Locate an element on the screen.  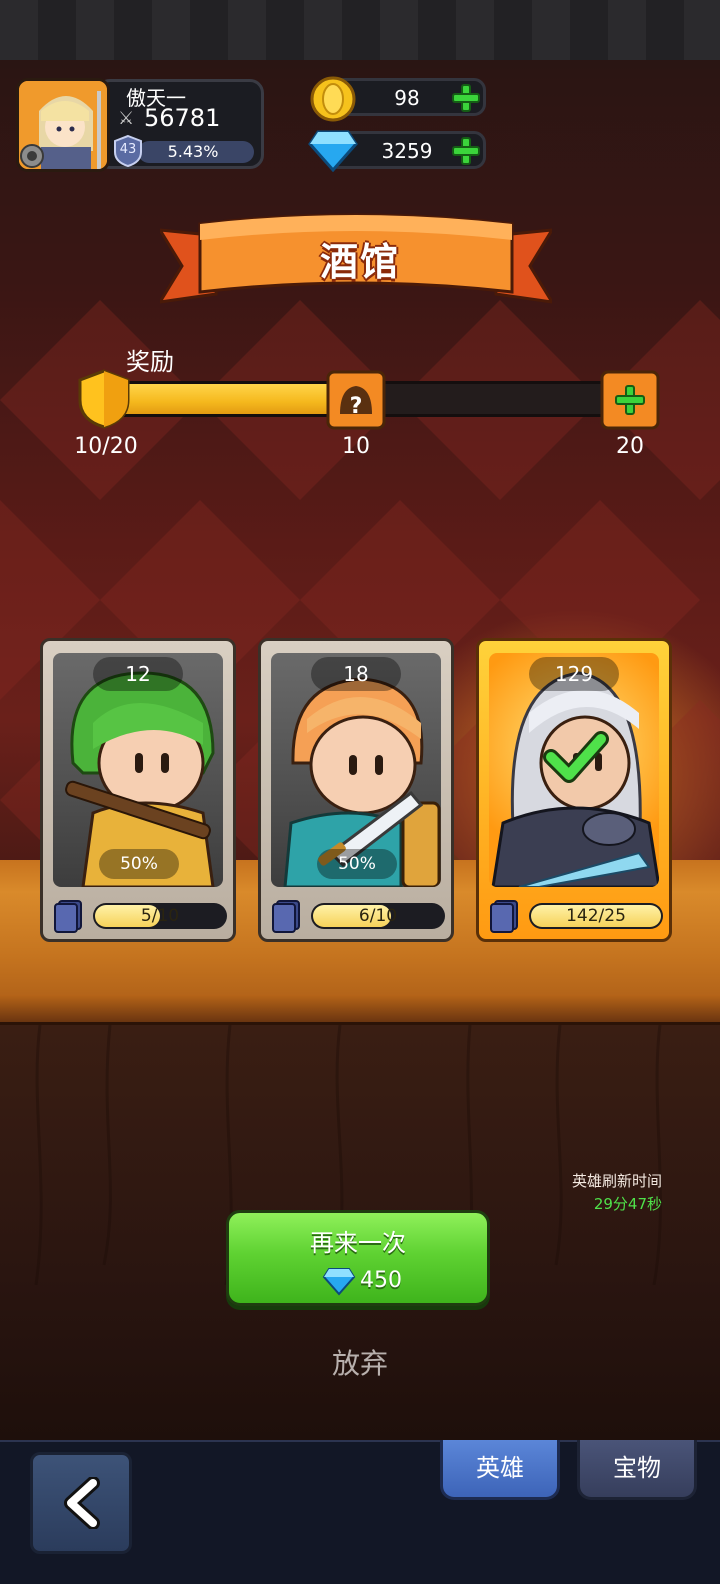
hero-count: 12 is located at coordinates (138, 674).